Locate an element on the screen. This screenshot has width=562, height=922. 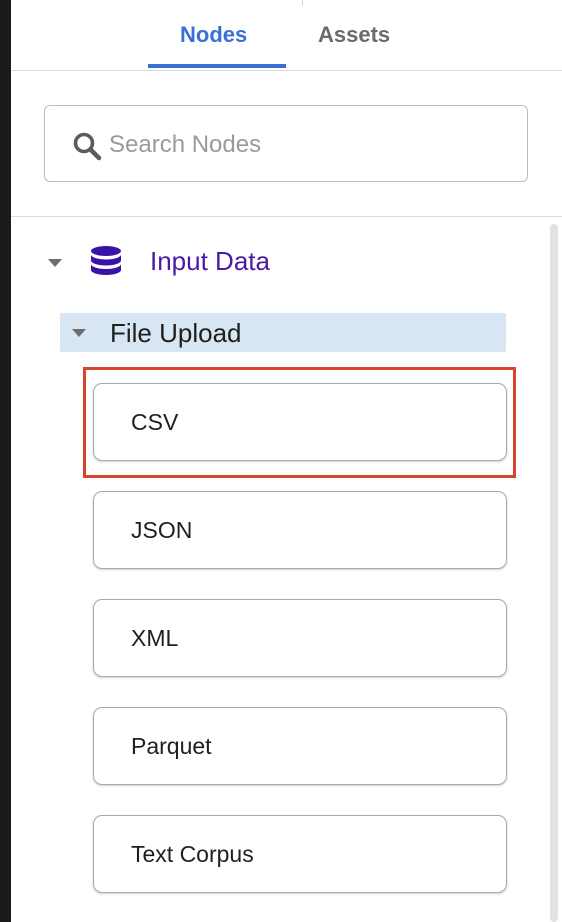
database-icon is located at coordinates (106, 260).